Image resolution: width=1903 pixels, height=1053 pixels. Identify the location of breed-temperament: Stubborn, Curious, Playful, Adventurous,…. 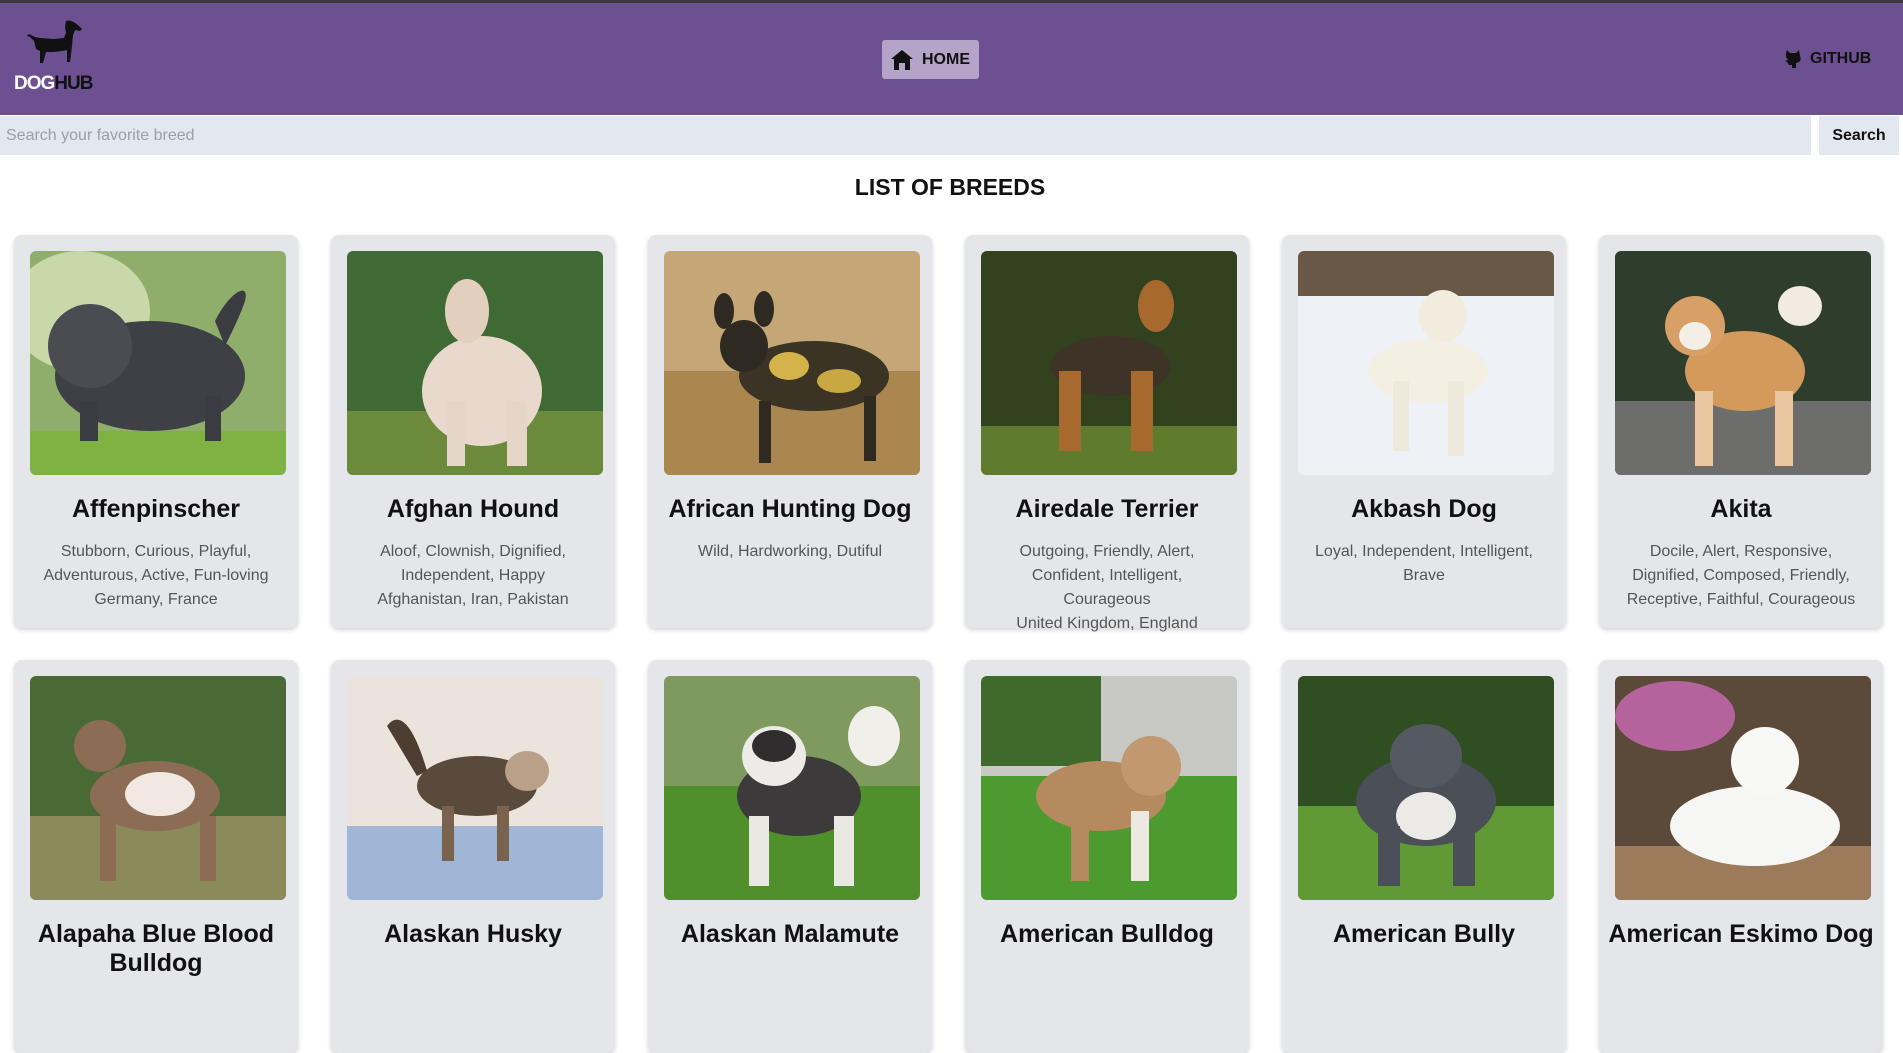
(156, 563).